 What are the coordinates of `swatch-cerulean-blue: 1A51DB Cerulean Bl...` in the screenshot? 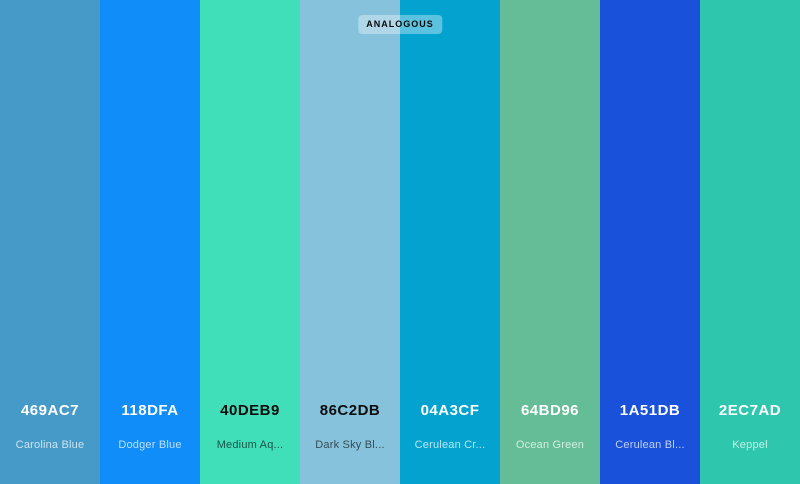 It's located at (650, 242).